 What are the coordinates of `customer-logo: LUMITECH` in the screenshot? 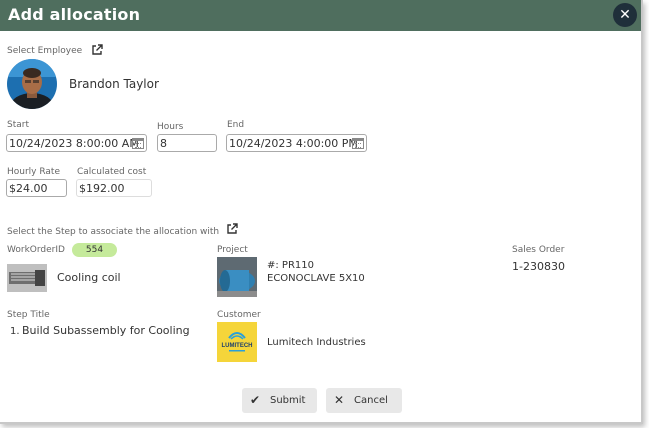 It's located at (237, 342).